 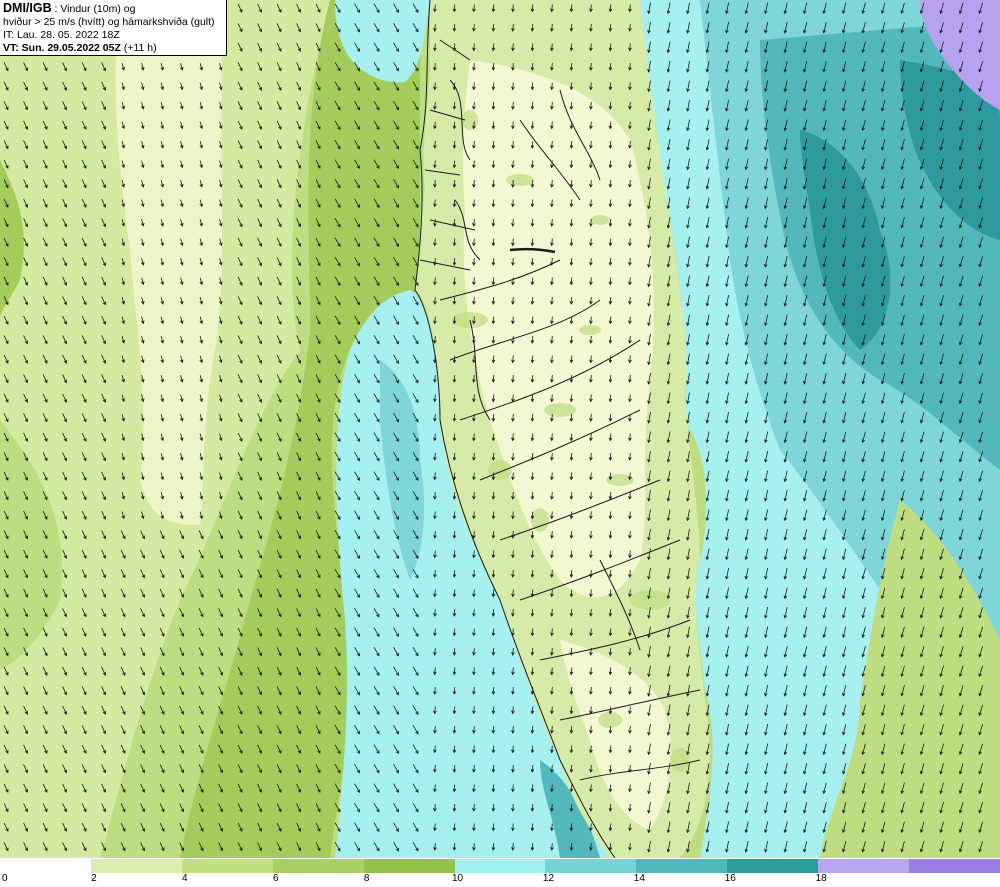 I want to click on wind-speed-colorbar, so click(x=500, y=865).